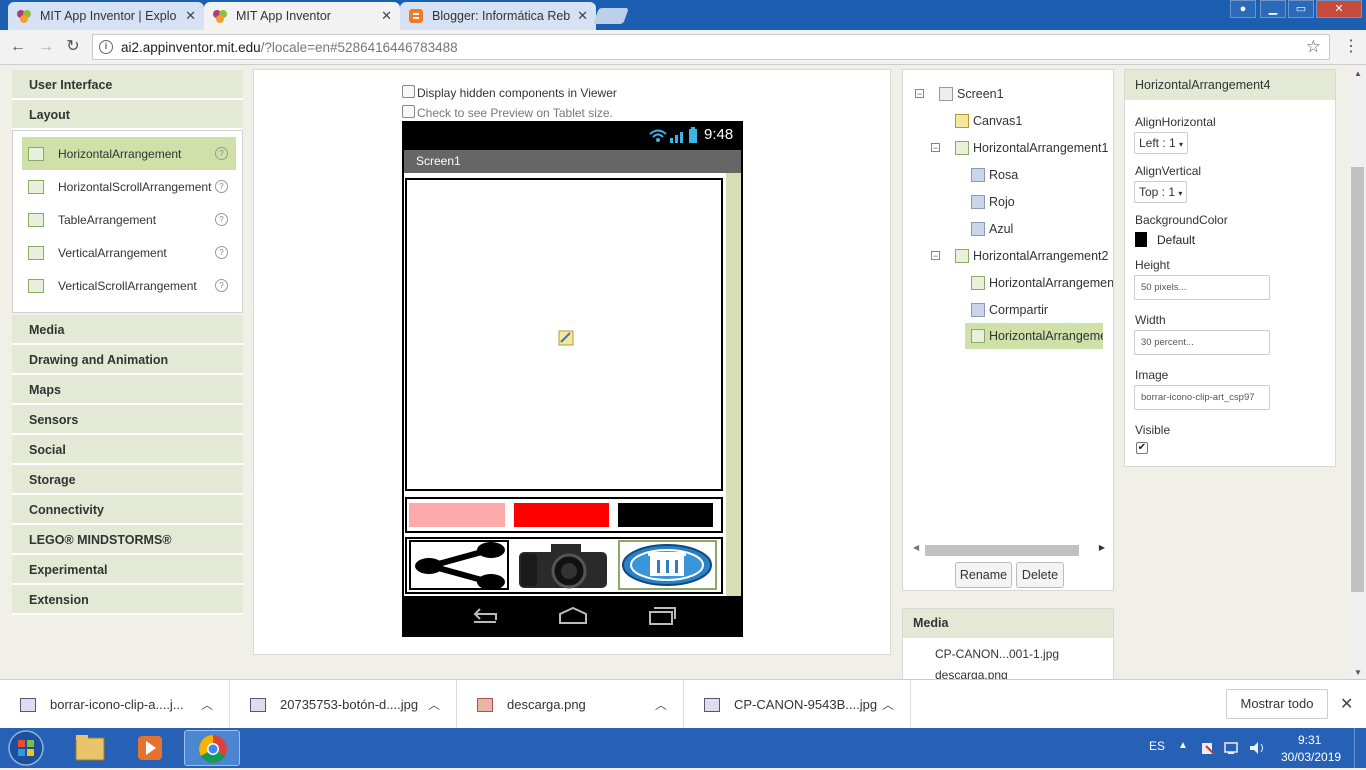  What do you see at coordinates (611, 16) in the screenshot?
I see `new-tab-button` at bounding box center [611, 16].